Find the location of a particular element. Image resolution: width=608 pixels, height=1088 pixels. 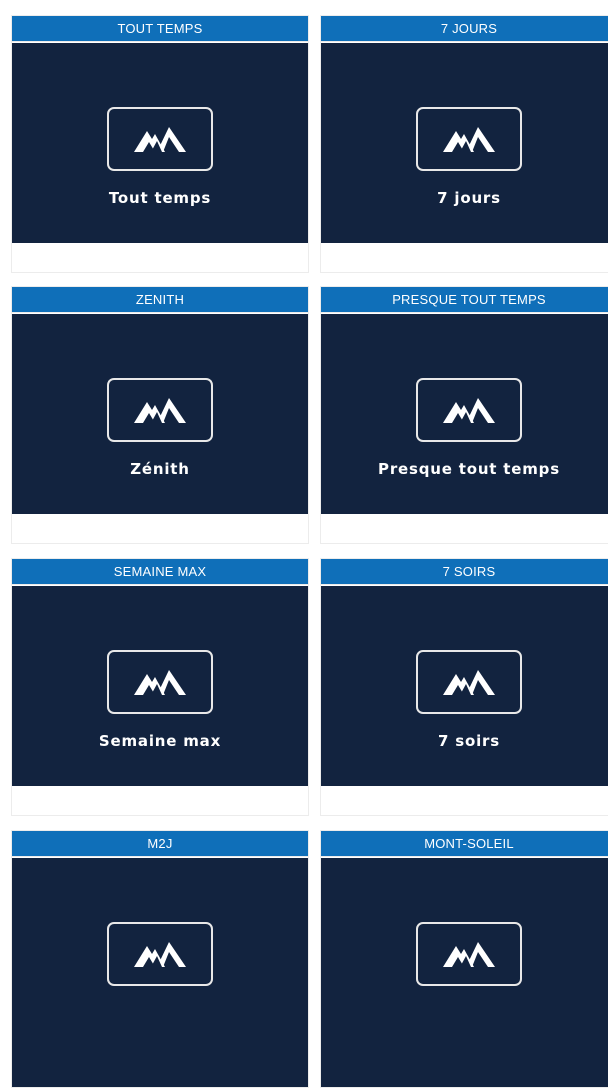

pass-card-7-soirs: 7 SOIRS 7 soirs is located at coordinates (464, 687).